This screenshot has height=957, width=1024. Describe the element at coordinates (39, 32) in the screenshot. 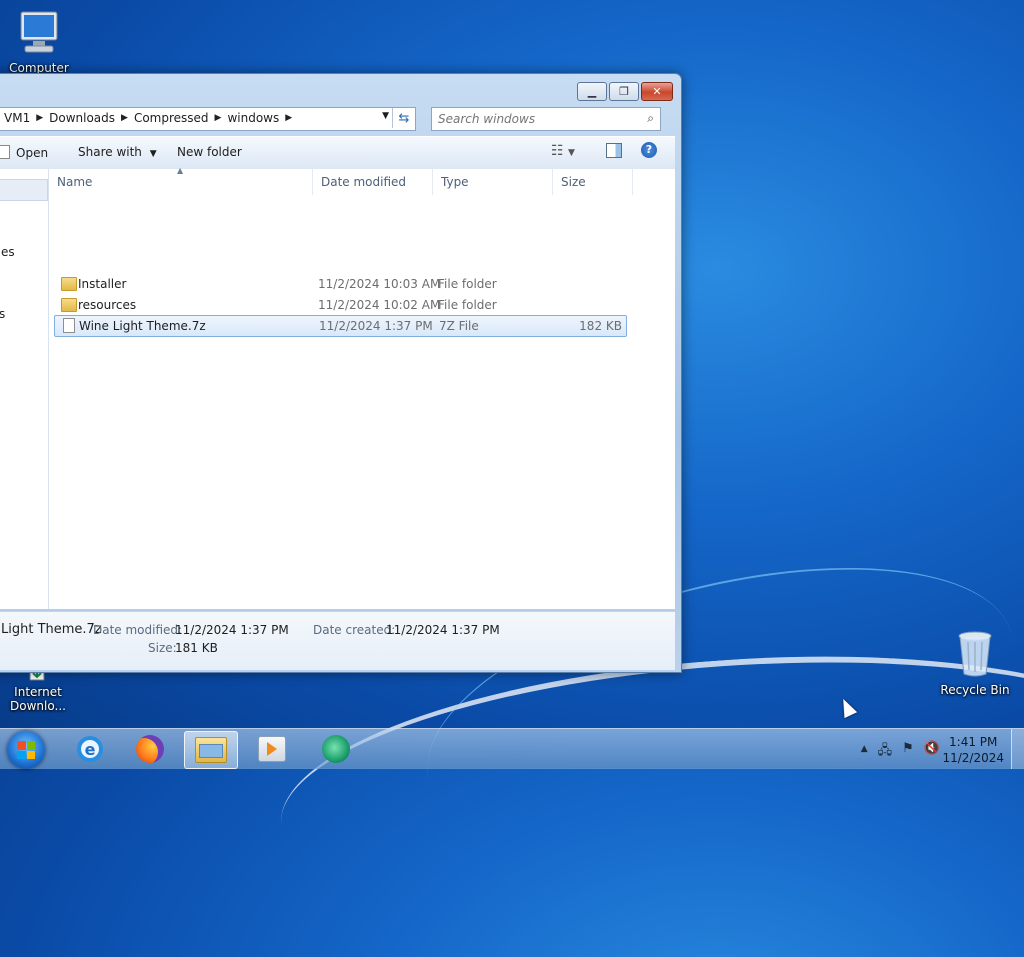

I see `computer-icon` at that location.